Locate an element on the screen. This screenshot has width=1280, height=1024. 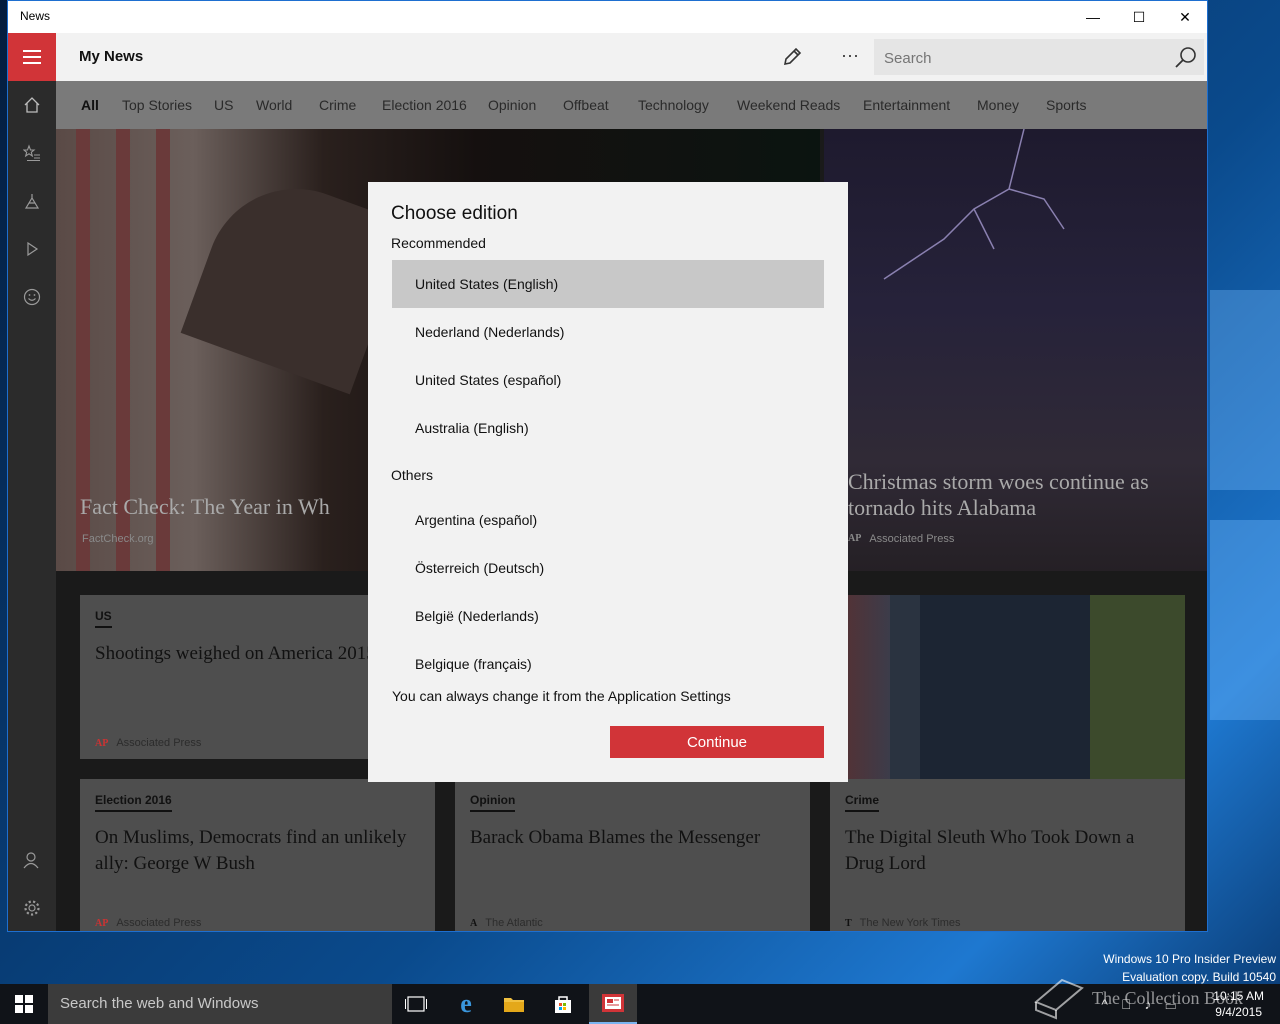
edit-button is located at coordinates (792, 57).